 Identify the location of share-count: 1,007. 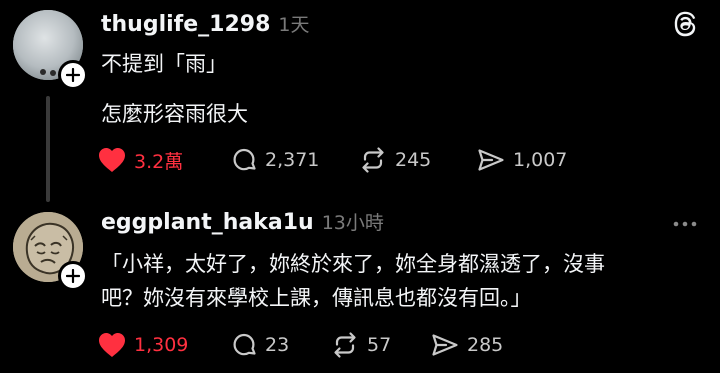
(540, 160).